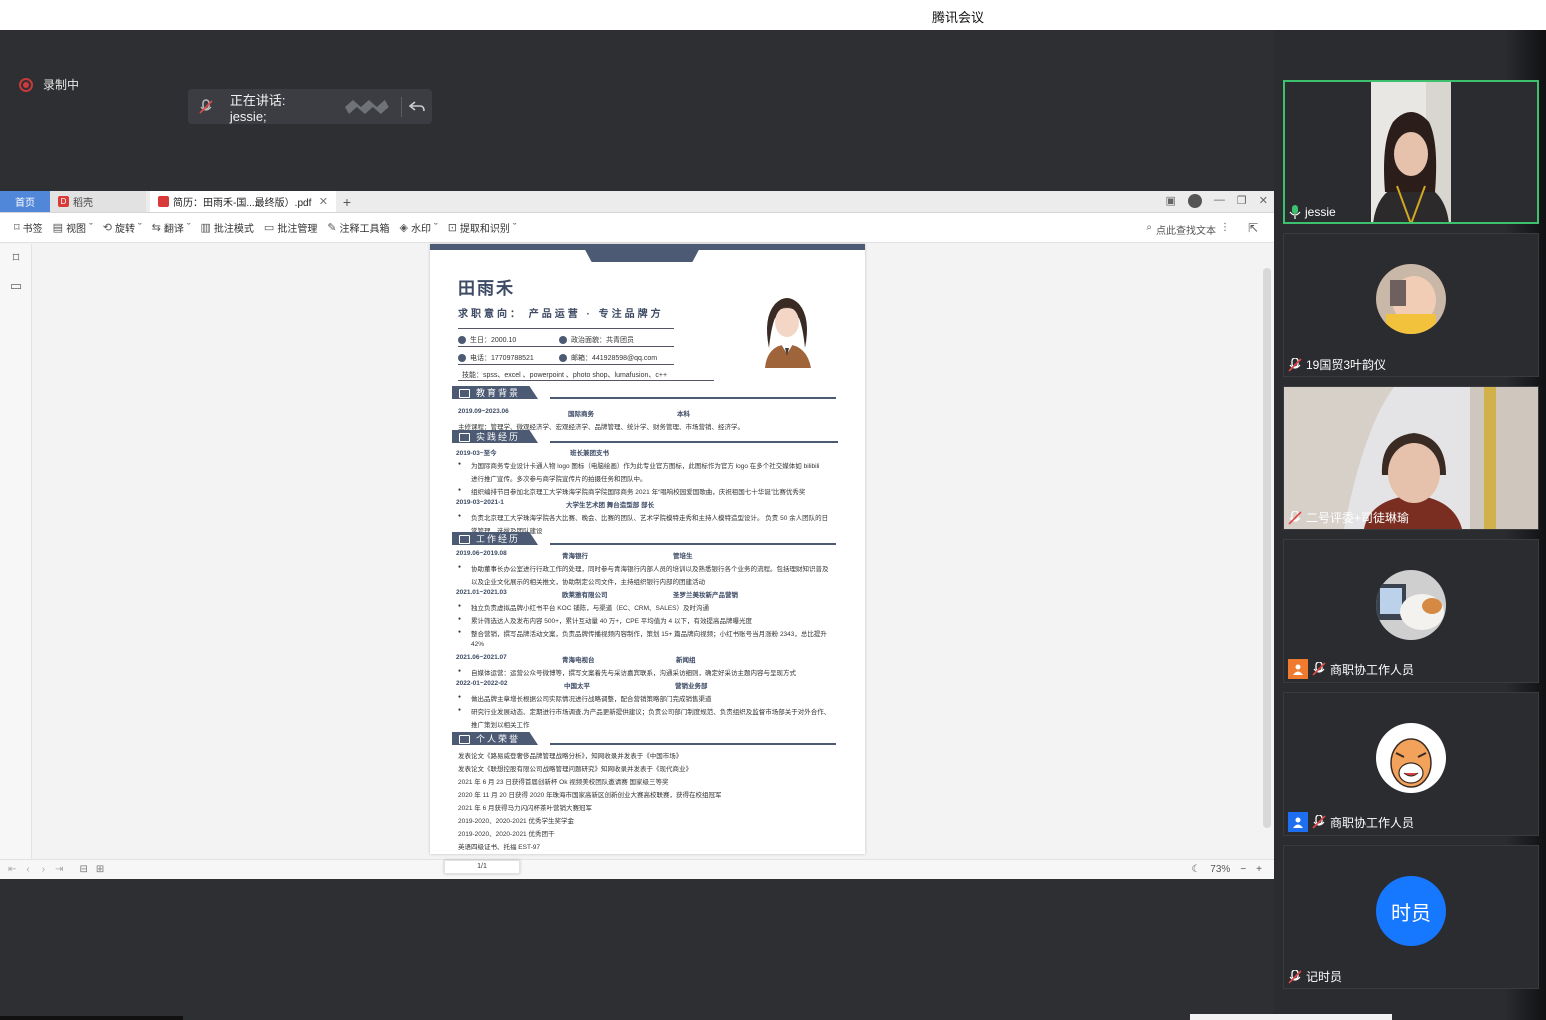 The image size is (1546, 1020). Describe the element at coordinates (122, 228) in the screenshot. I see `rotate-button: ⟲ 旋转 ˇ` at that location.